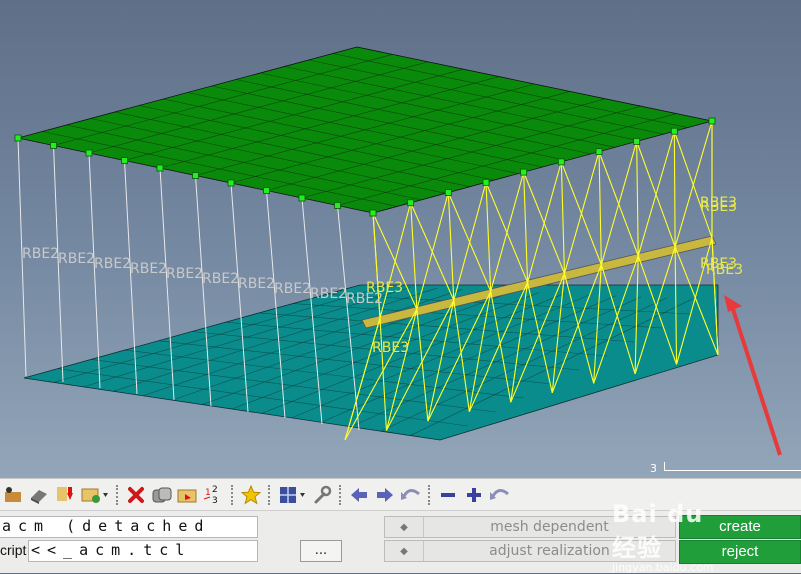  I want to click on red-down-arrow-icon, so click(65, 495).